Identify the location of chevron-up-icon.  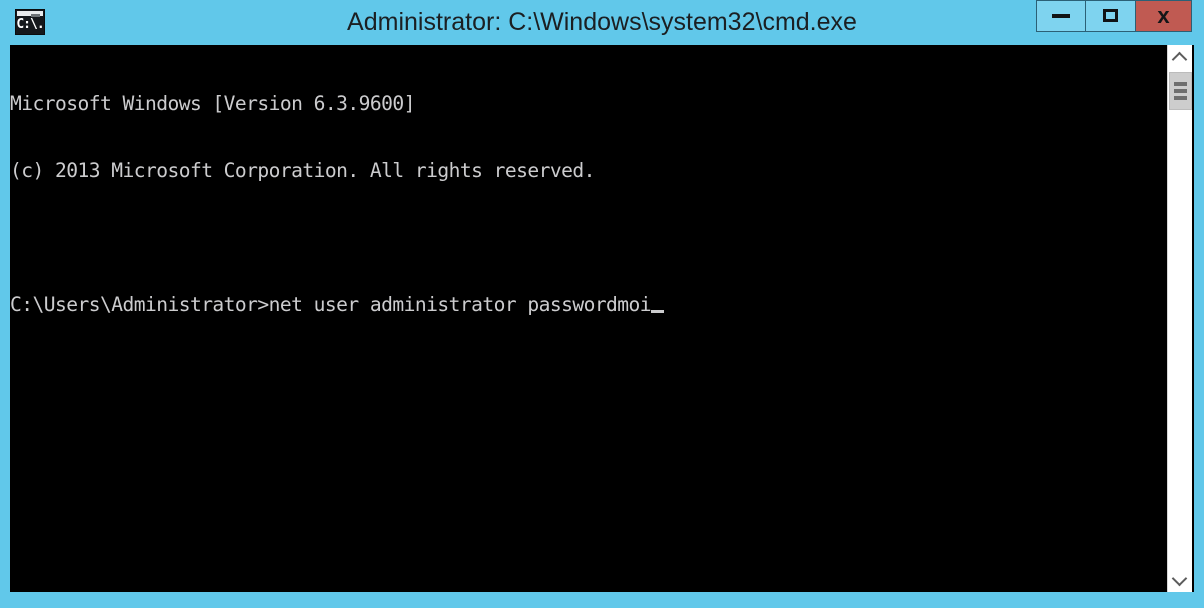
(1179, 59).